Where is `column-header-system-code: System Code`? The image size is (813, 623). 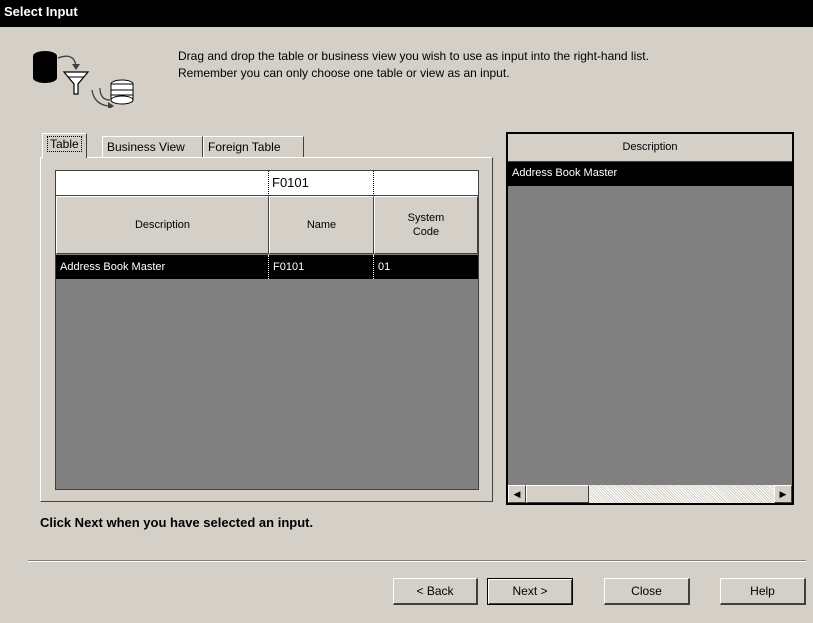 column-header-system-code: System Code is located at coordinates (426, 225).